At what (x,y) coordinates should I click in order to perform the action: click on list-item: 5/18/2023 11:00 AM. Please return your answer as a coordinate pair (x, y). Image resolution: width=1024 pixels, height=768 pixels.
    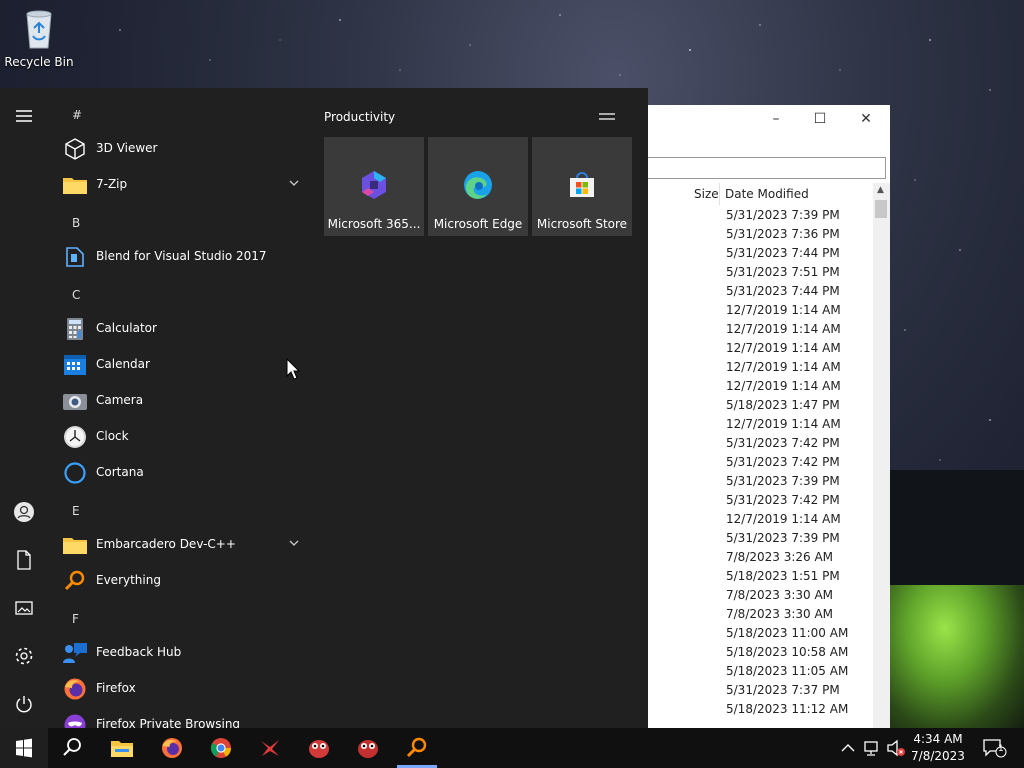
    Looking at the image, I should click on (787, 633).